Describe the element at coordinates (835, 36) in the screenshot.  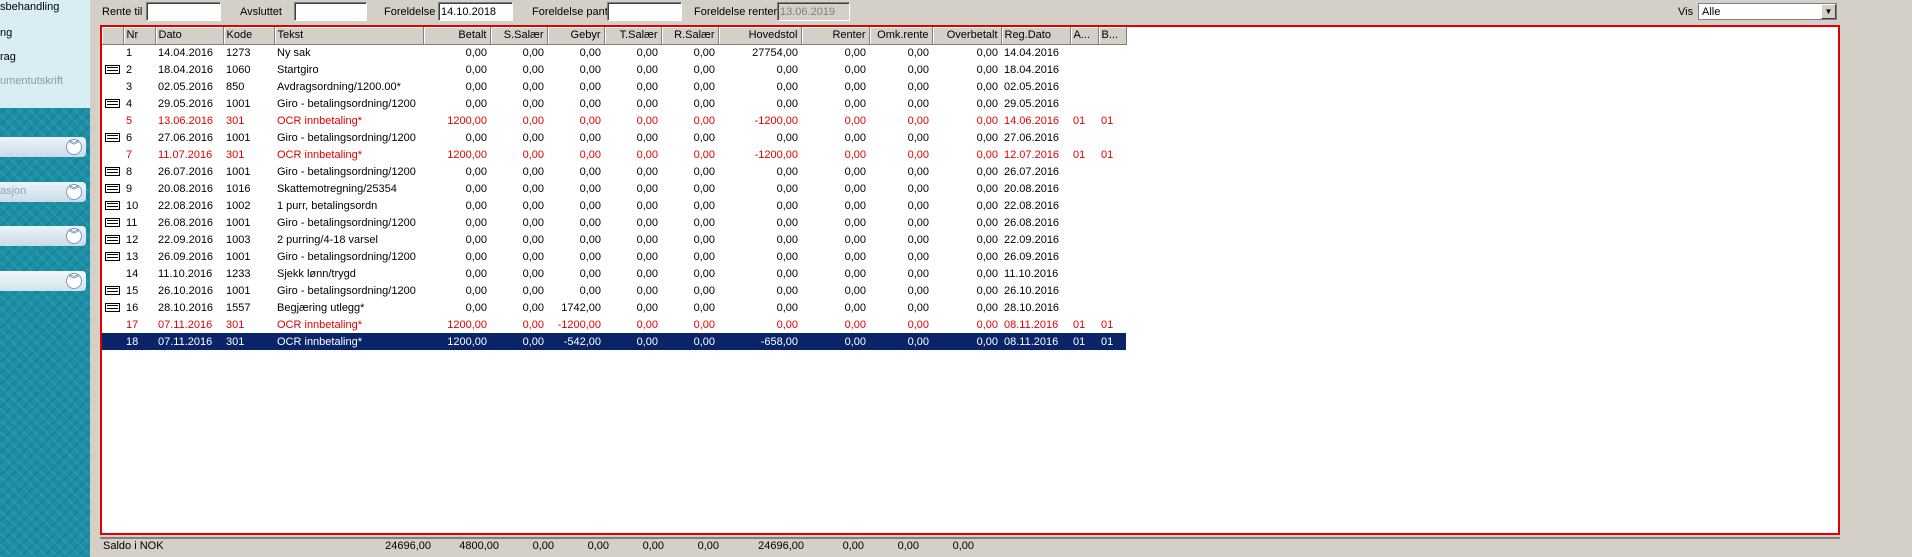
I see `column-header: Renter` at that location.